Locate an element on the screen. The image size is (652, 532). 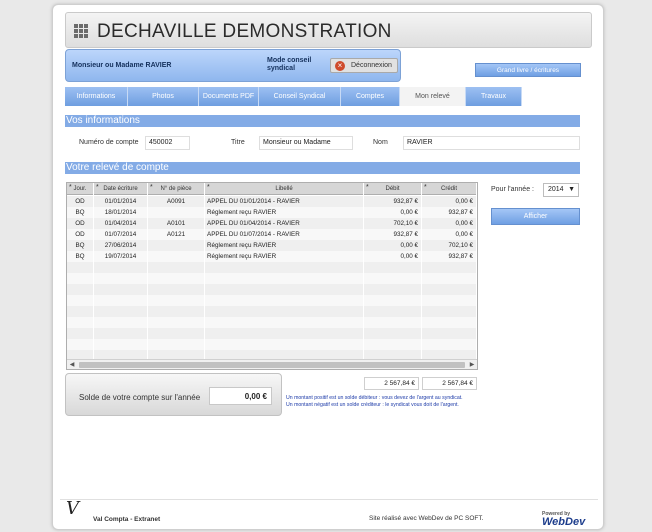
footer-credit: Site réalisé avec WebDev de PC SOFT. is located at coordinates (426, 518).